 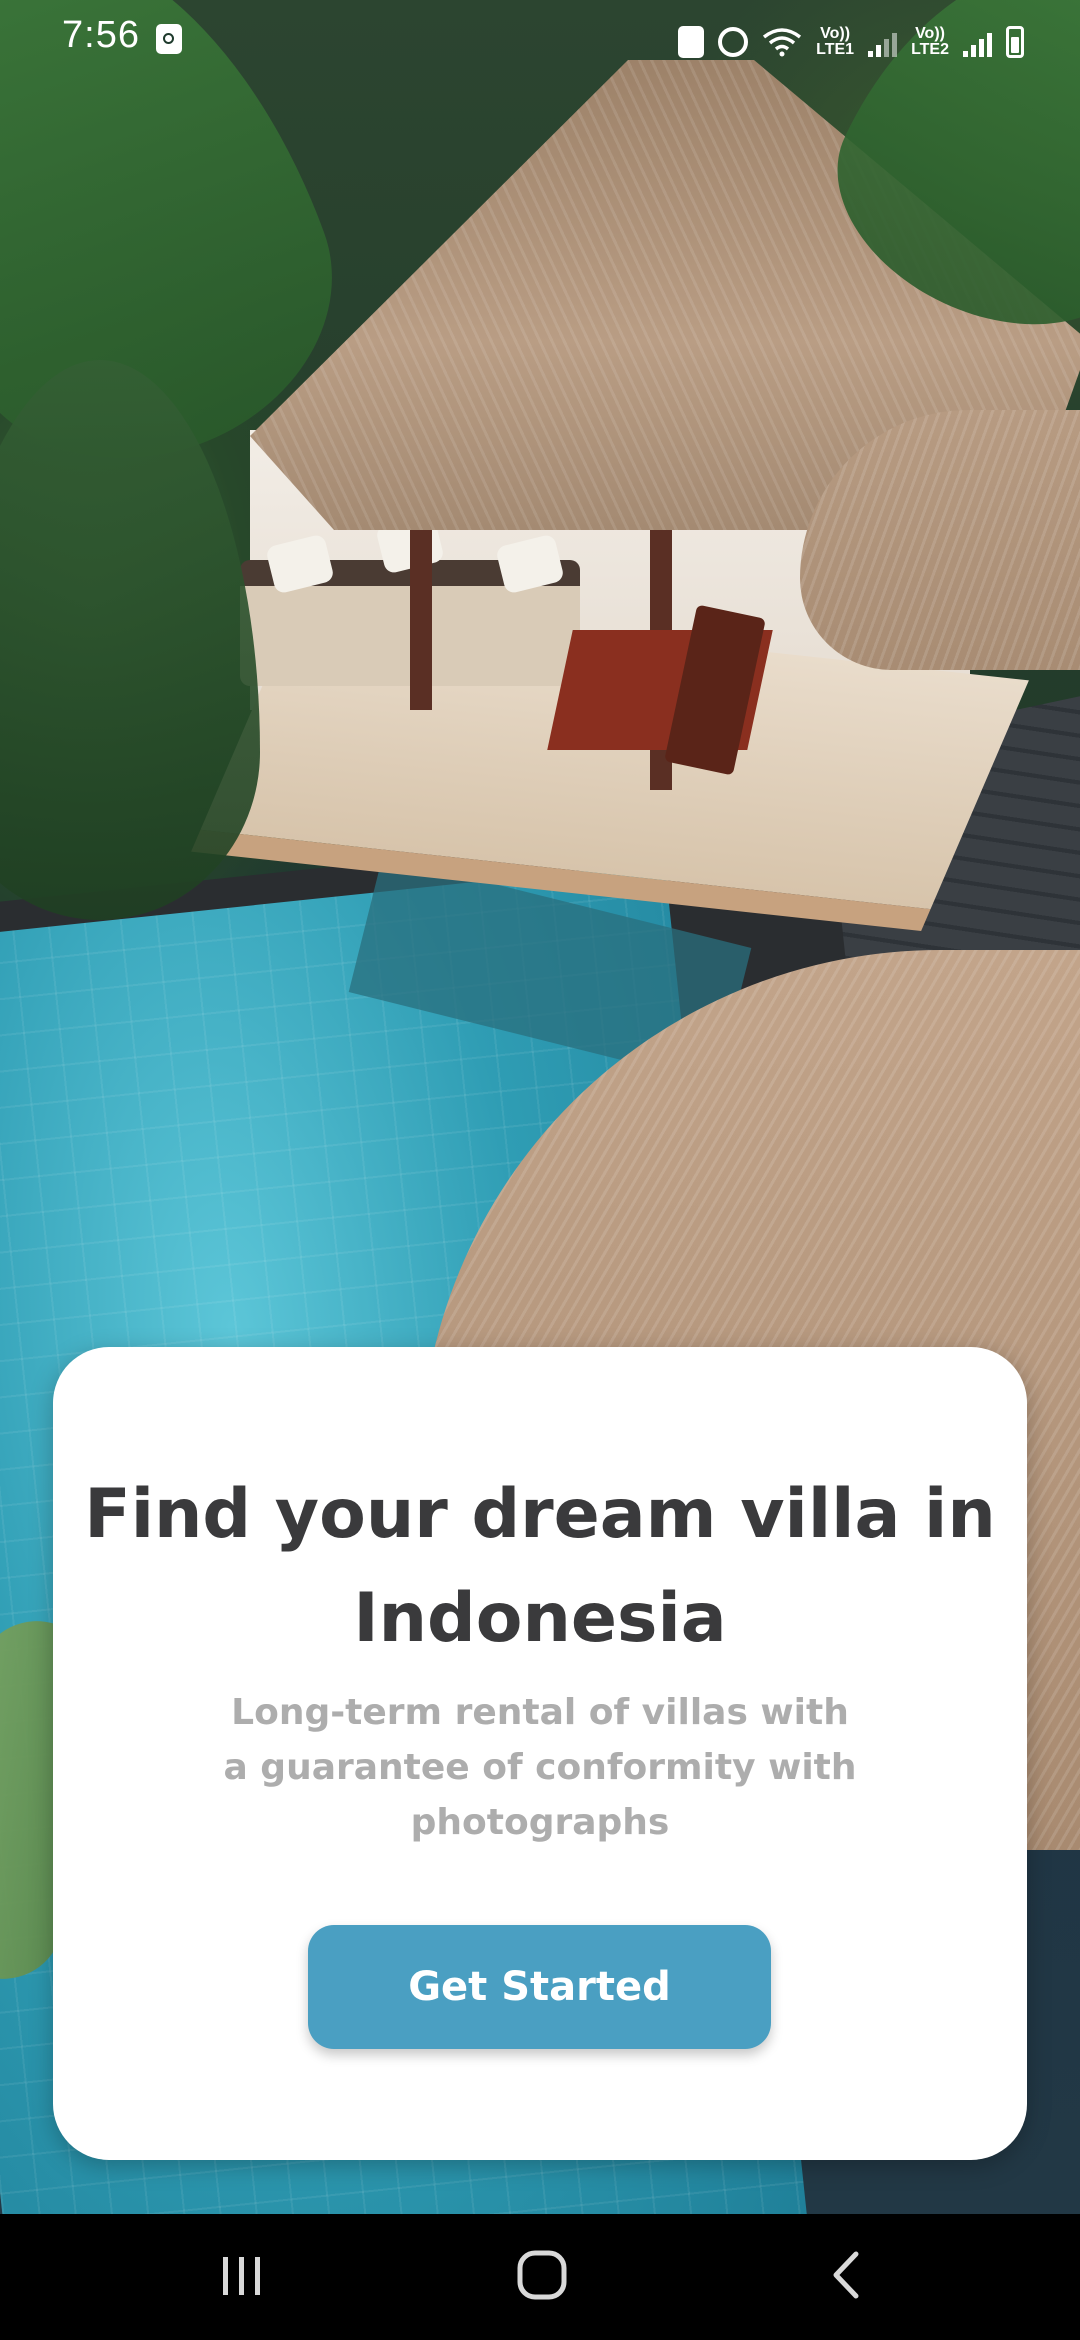 What do you see at coordinates (539, 1987) in the screenshot?
I see `get-started-button: Get Started` at bounding box center [539, 1987].